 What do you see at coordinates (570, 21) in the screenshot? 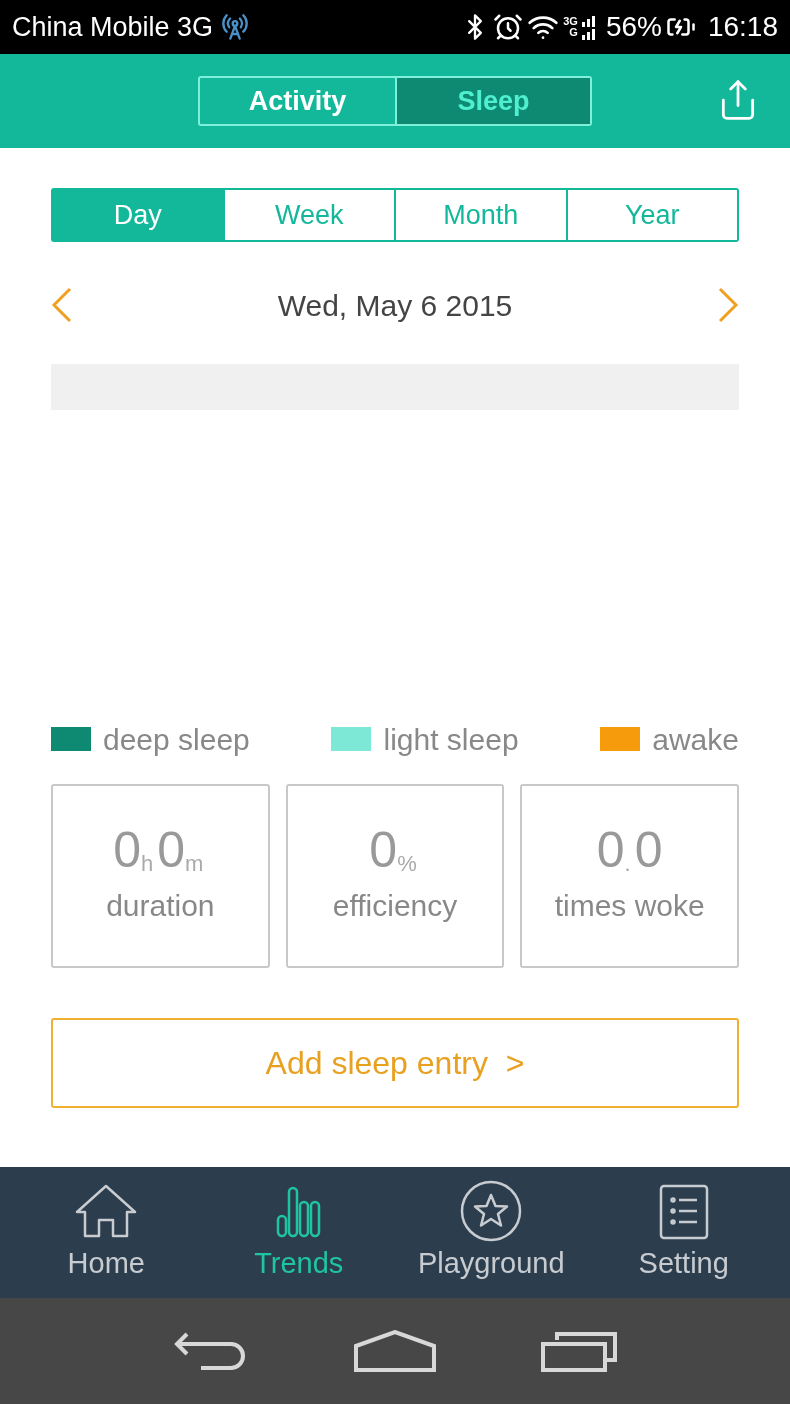
I see `network-label: 3G` at bounding box center [570, 21].